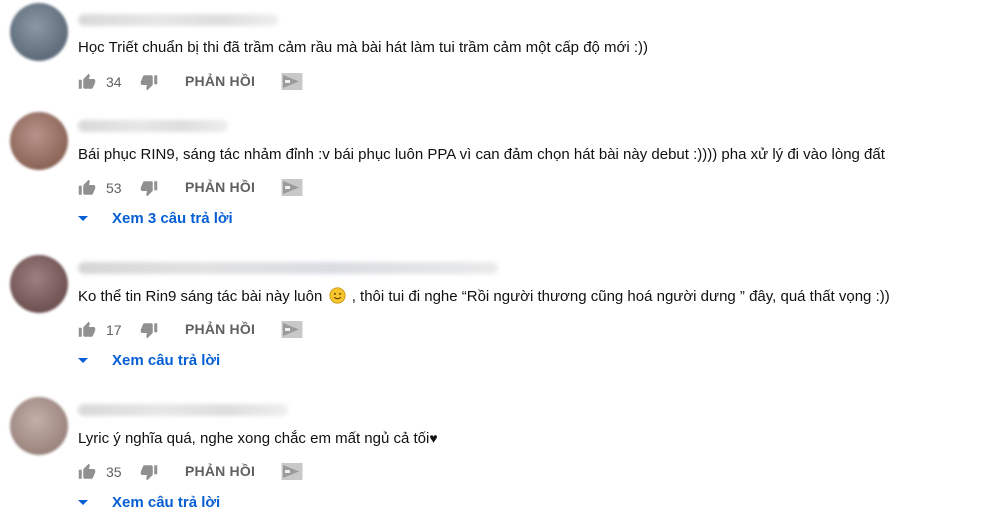 Image resolution: width=1000 pixels, height=530 pixels. I want to click on comment-actions: 35 PHẢN HỒI, so click(198, 472).